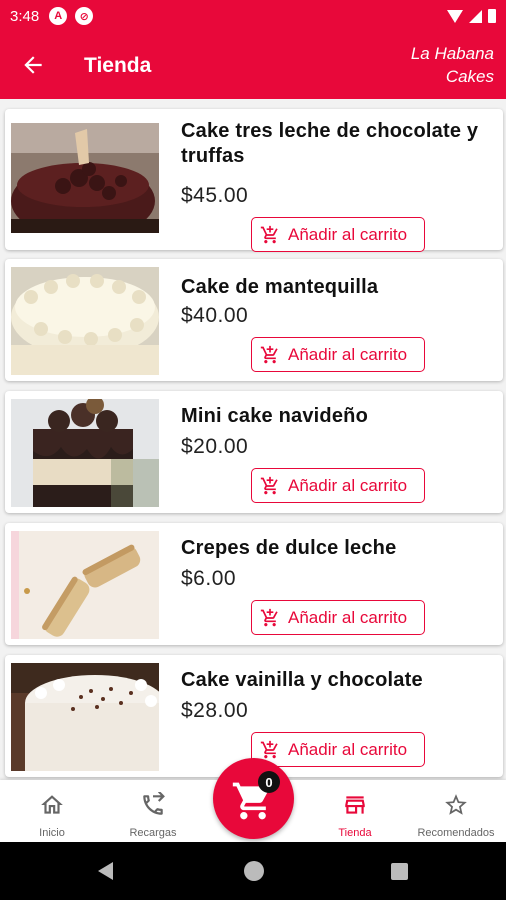  What do you see at coordinates (215, 710) in the screenshot?
I see `product-price: $28.00` at bounding box center [215, 710].